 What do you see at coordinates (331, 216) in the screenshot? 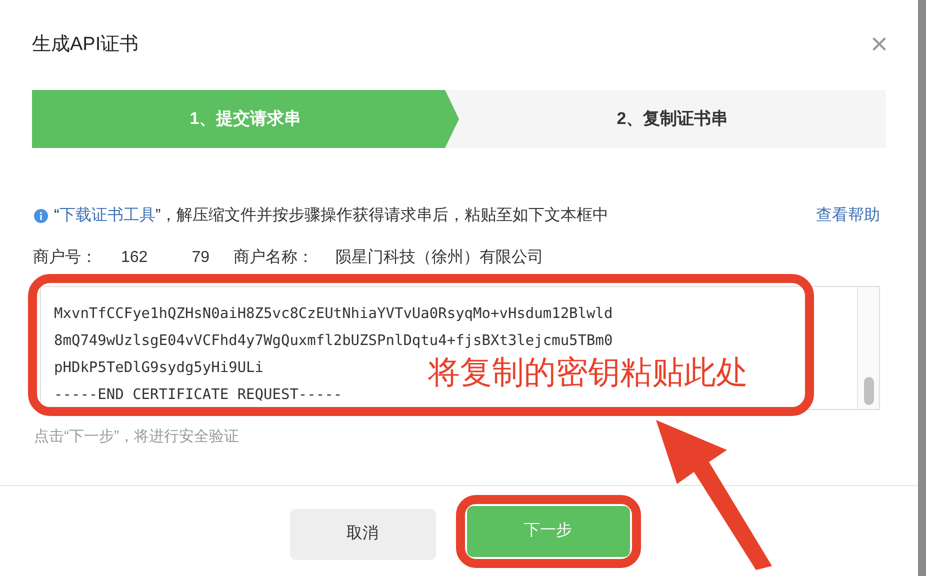
I see `instruction-text: “下载证书工具”，解压缩文件并按步骤操作获得请求串后，粘贴至如下文本框中` at bounding box center [331, 216].